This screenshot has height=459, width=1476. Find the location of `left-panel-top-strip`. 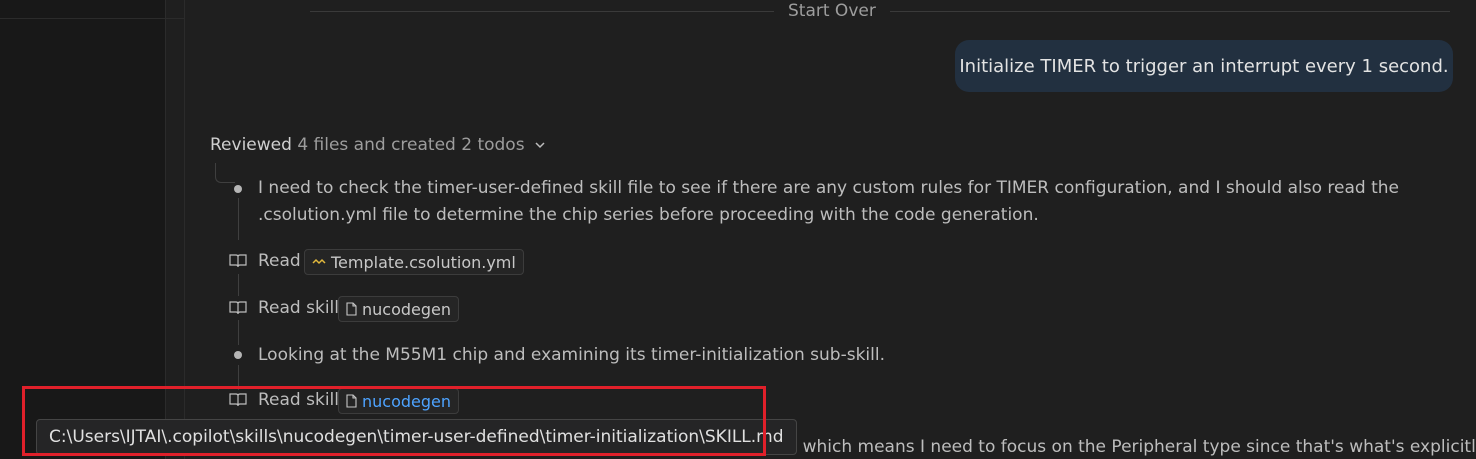

left-panel-top-strip is located at coordinates (92, 9).